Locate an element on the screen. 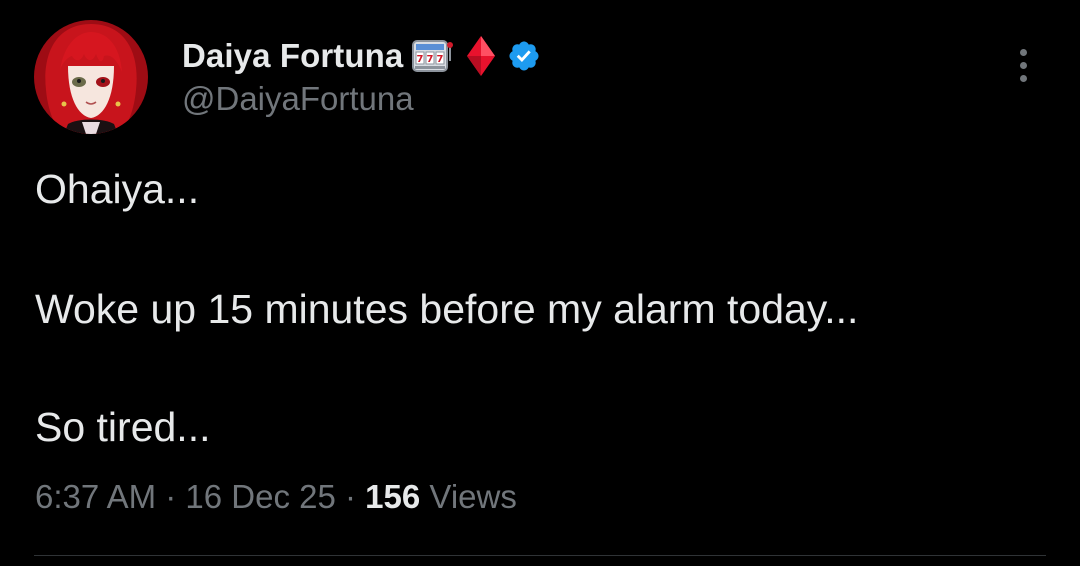  views-label: Views is located at coordinates (468, 496).